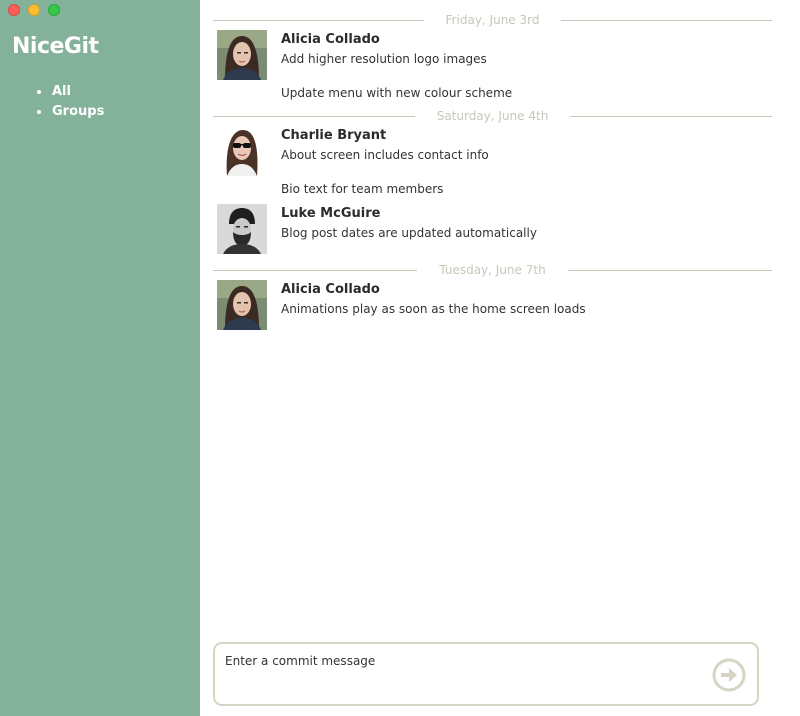 This screenshot has width=800, height=716. I want to click on date-label: Friday, June 3rd, so click(492, 20).